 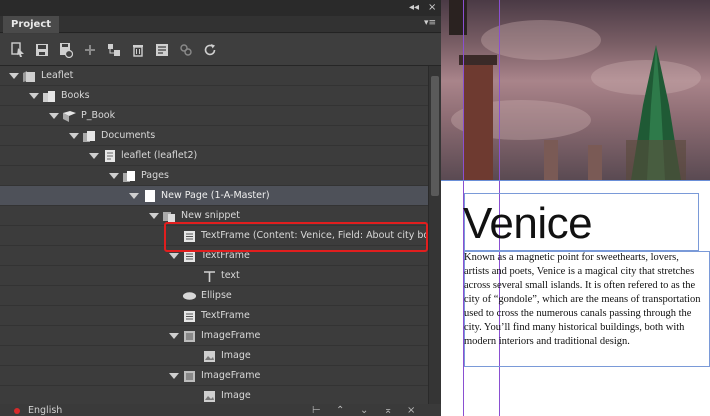 What do you see at coordinates (138, 50) in the screenshot?
I see `delete-button` at bounding box center [138, 50].